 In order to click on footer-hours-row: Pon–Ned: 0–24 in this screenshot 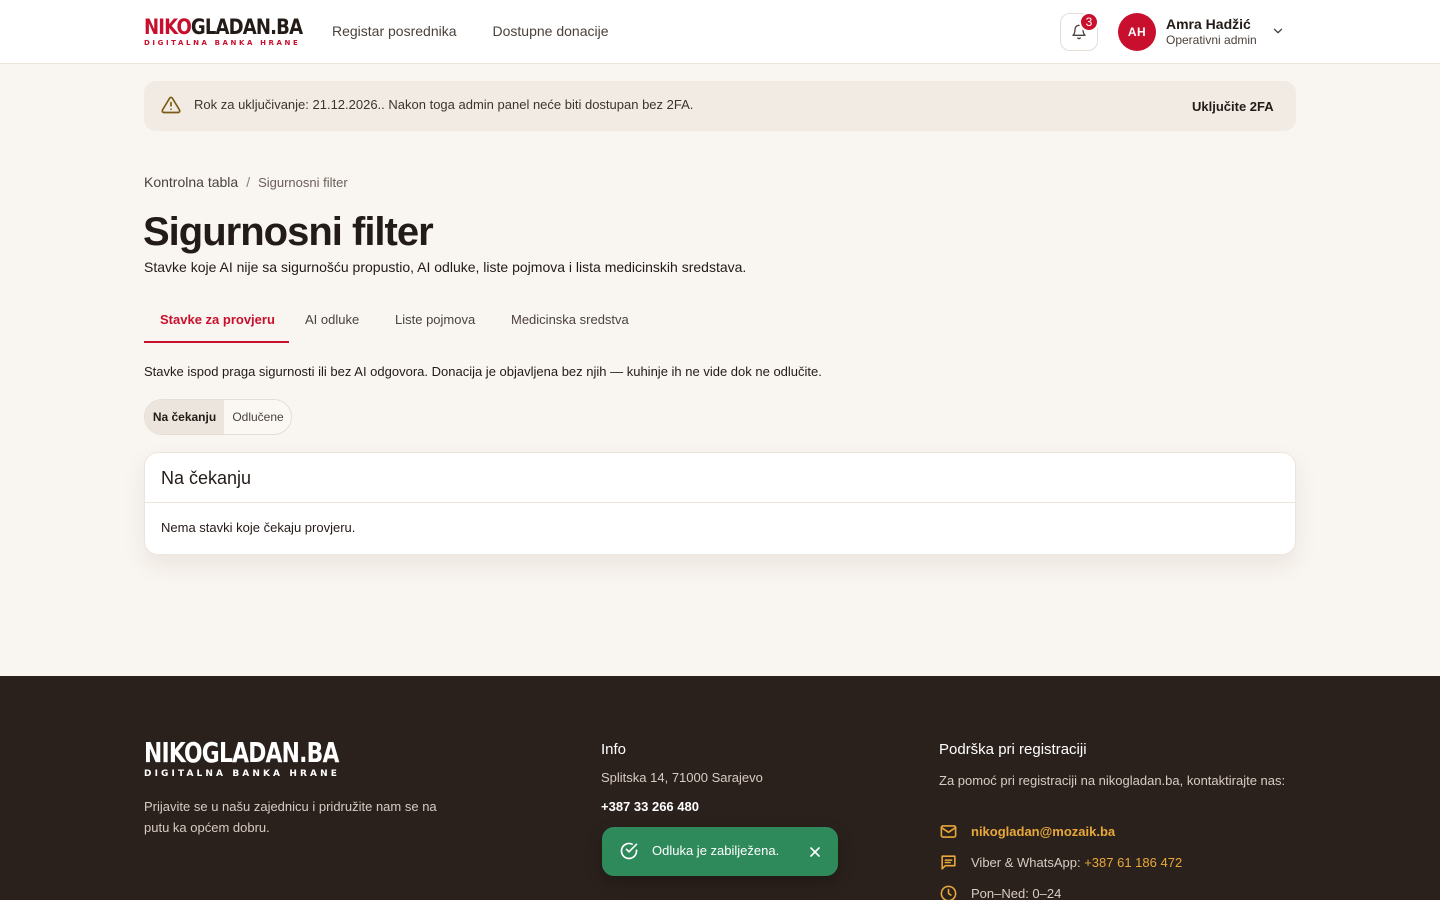, I will do `click(1000, 891)`.